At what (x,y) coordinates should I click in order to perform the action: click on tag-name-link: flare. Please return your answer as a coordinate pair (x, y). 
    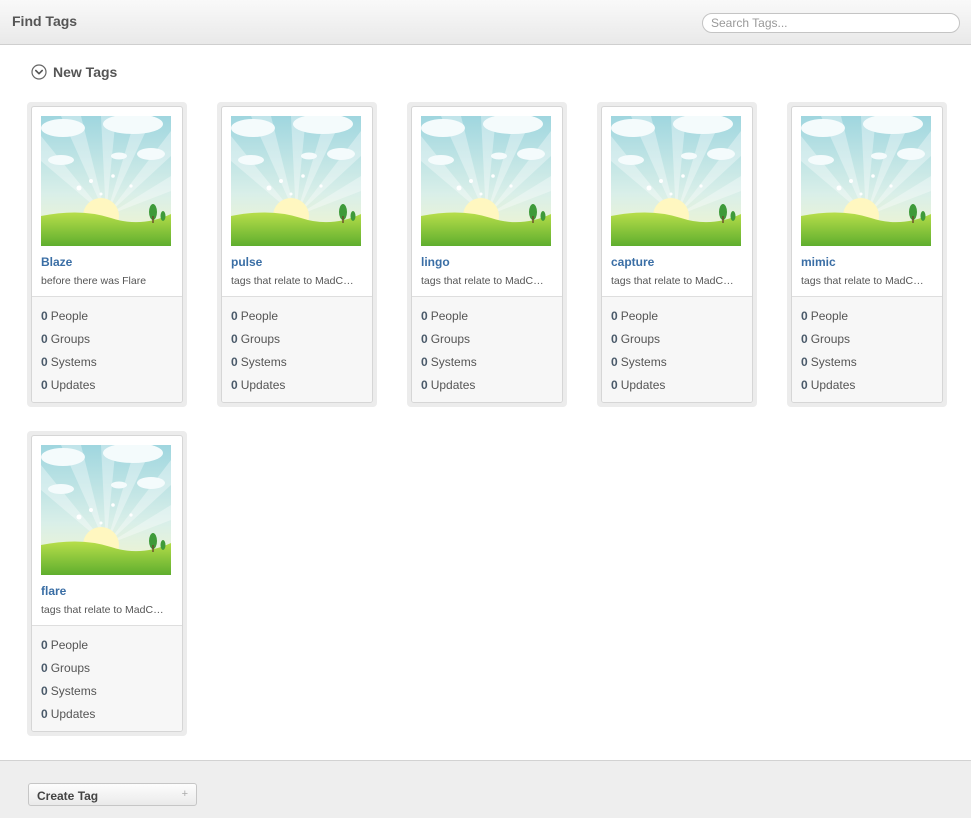
    Looking at the image, I should click on (53, 591).